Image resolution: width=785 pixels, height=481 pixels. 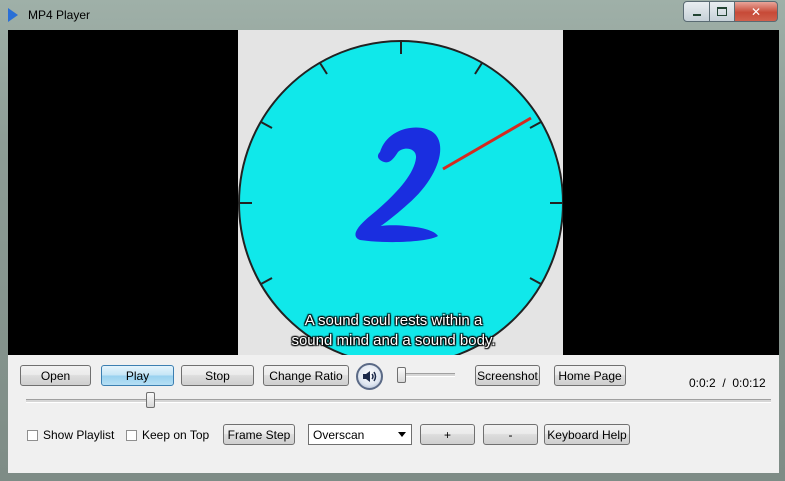 I want to click on maximize-icon, so click(x=722, y=11).